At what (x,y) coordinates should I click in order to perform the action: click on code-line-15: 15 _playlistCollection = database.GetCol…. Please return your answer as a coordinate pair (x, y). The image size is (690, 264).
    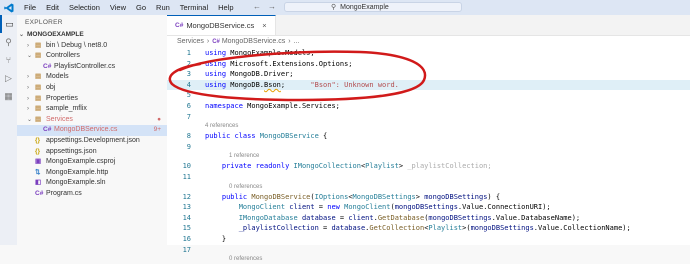
    Looking at the image, I should click on (406, 228).